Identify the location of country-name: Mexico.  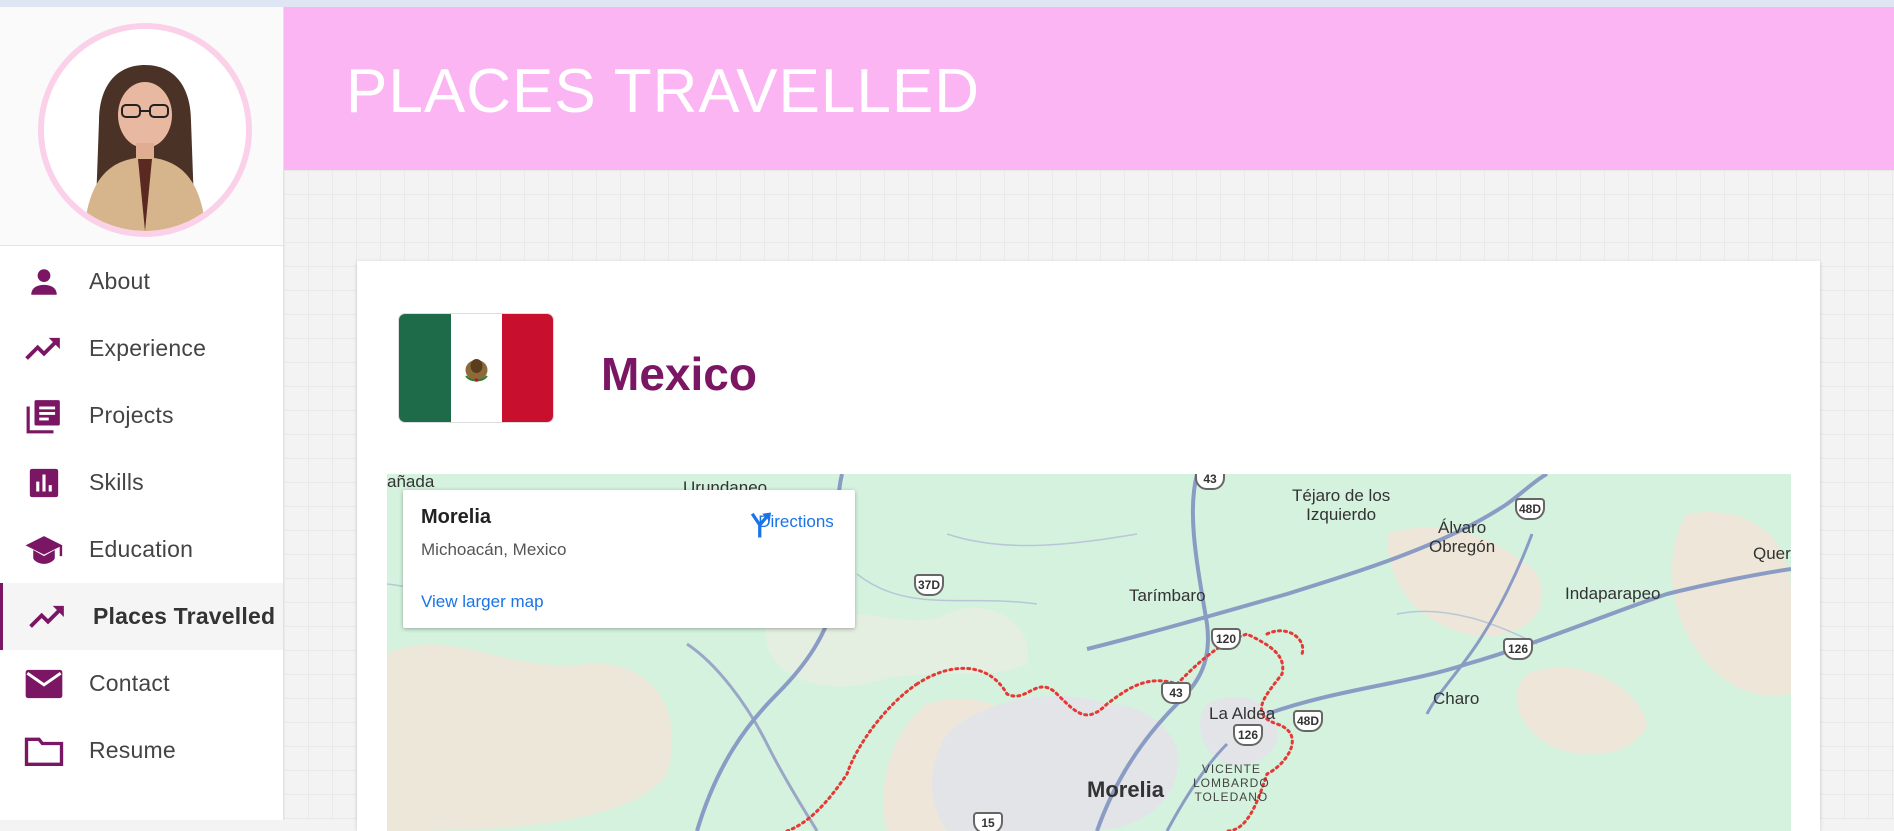
(679, 374).